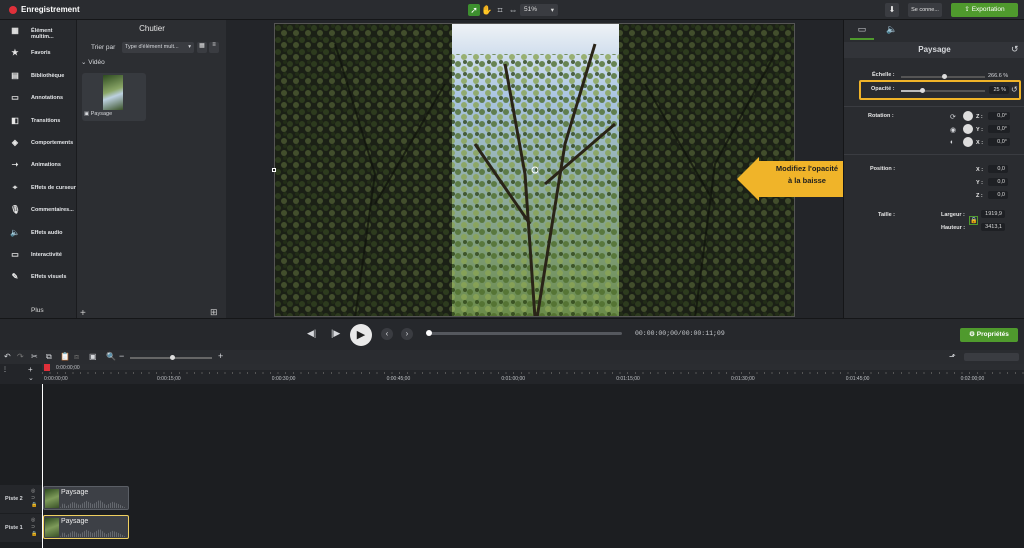  I want to click on sidebar-item: ▭ Interactivité, so click(38, 255).